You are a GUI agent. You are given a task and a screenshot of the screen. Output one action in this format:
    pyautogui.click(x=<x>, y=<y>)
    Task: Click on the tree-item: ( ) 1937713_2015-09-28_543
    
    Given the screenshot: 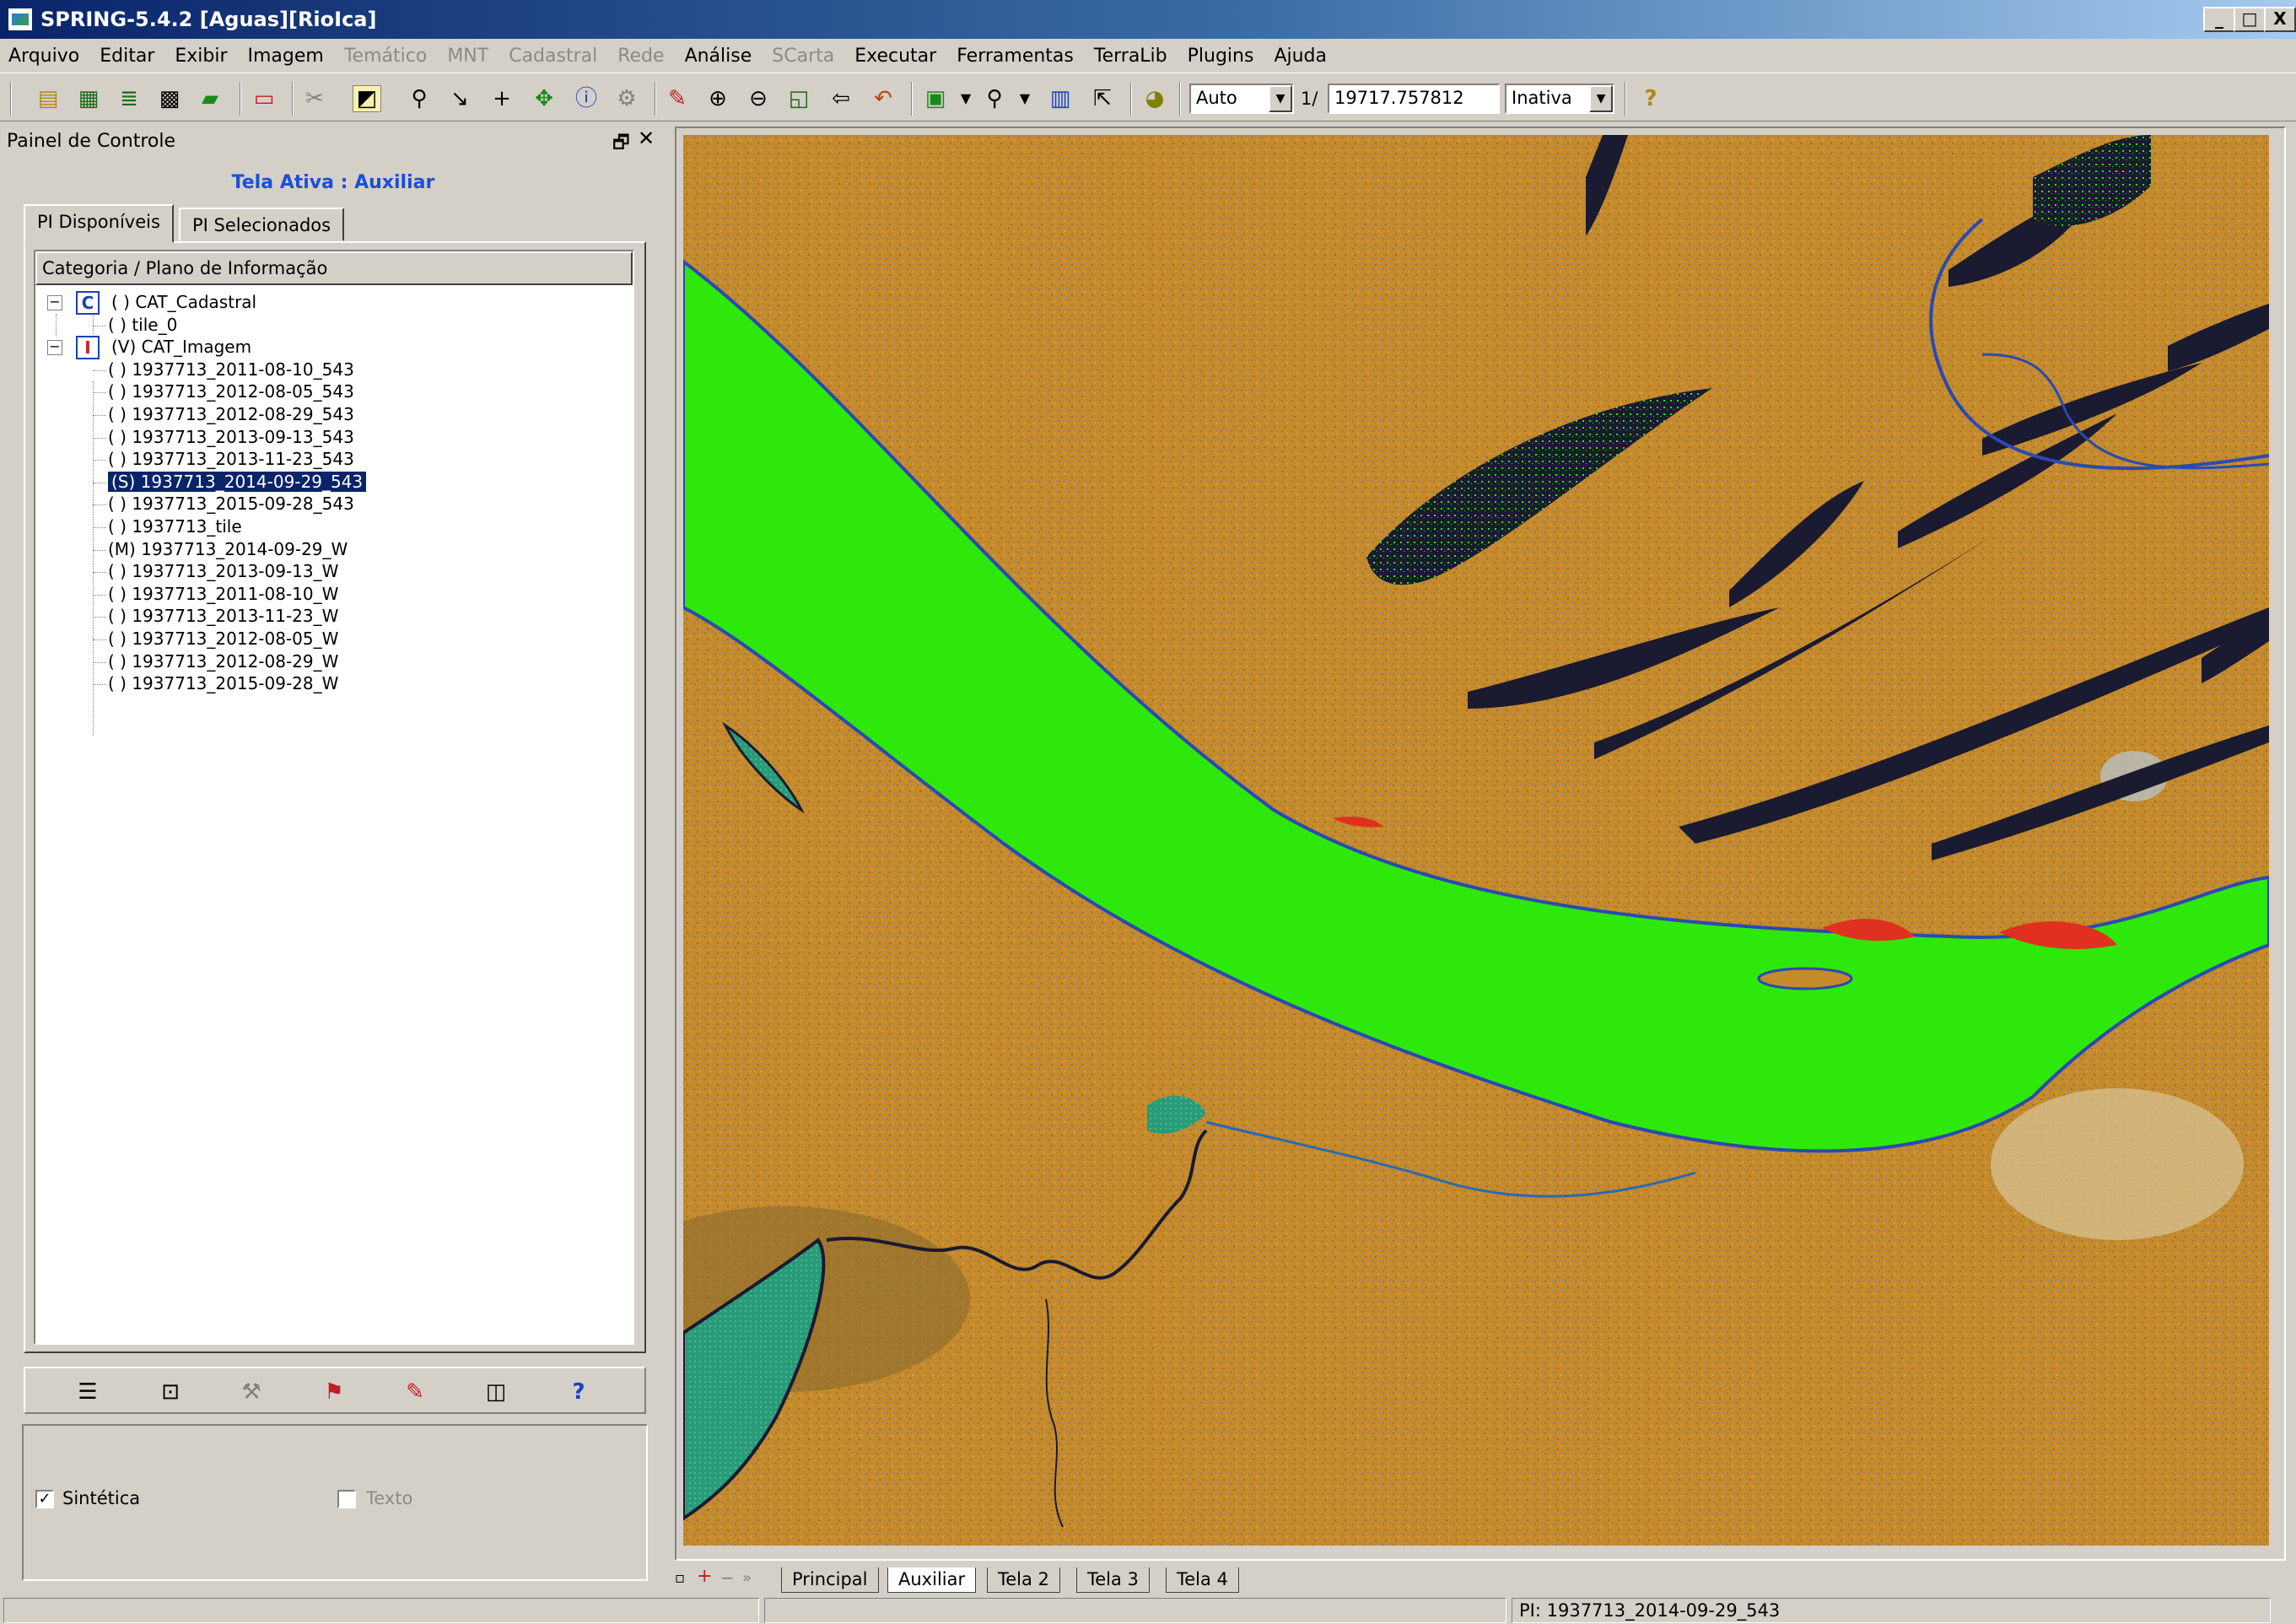 What is the action you would take?
    pyautogui.click(x=231, y=504)
    